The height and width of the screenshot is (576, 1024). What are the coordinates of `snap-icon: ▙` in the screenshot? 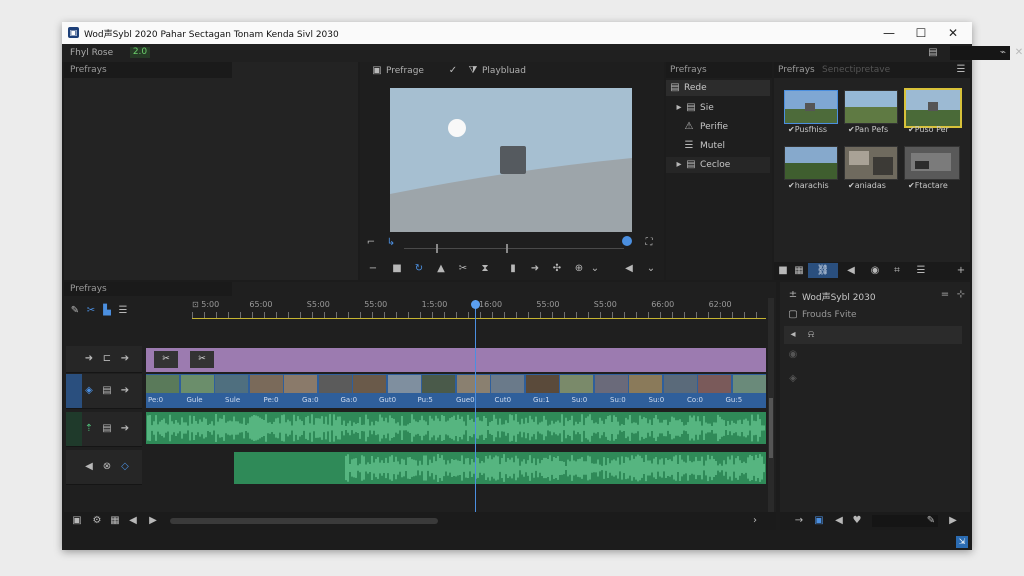 It's located at (107, 311).